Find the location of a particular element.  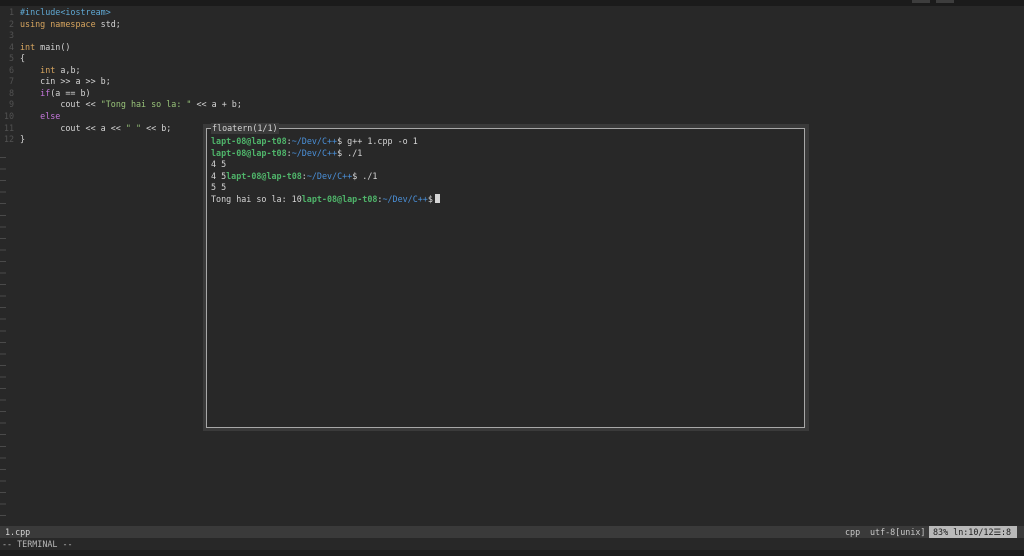

line-number: 9 is located at coordinates (11, 104).